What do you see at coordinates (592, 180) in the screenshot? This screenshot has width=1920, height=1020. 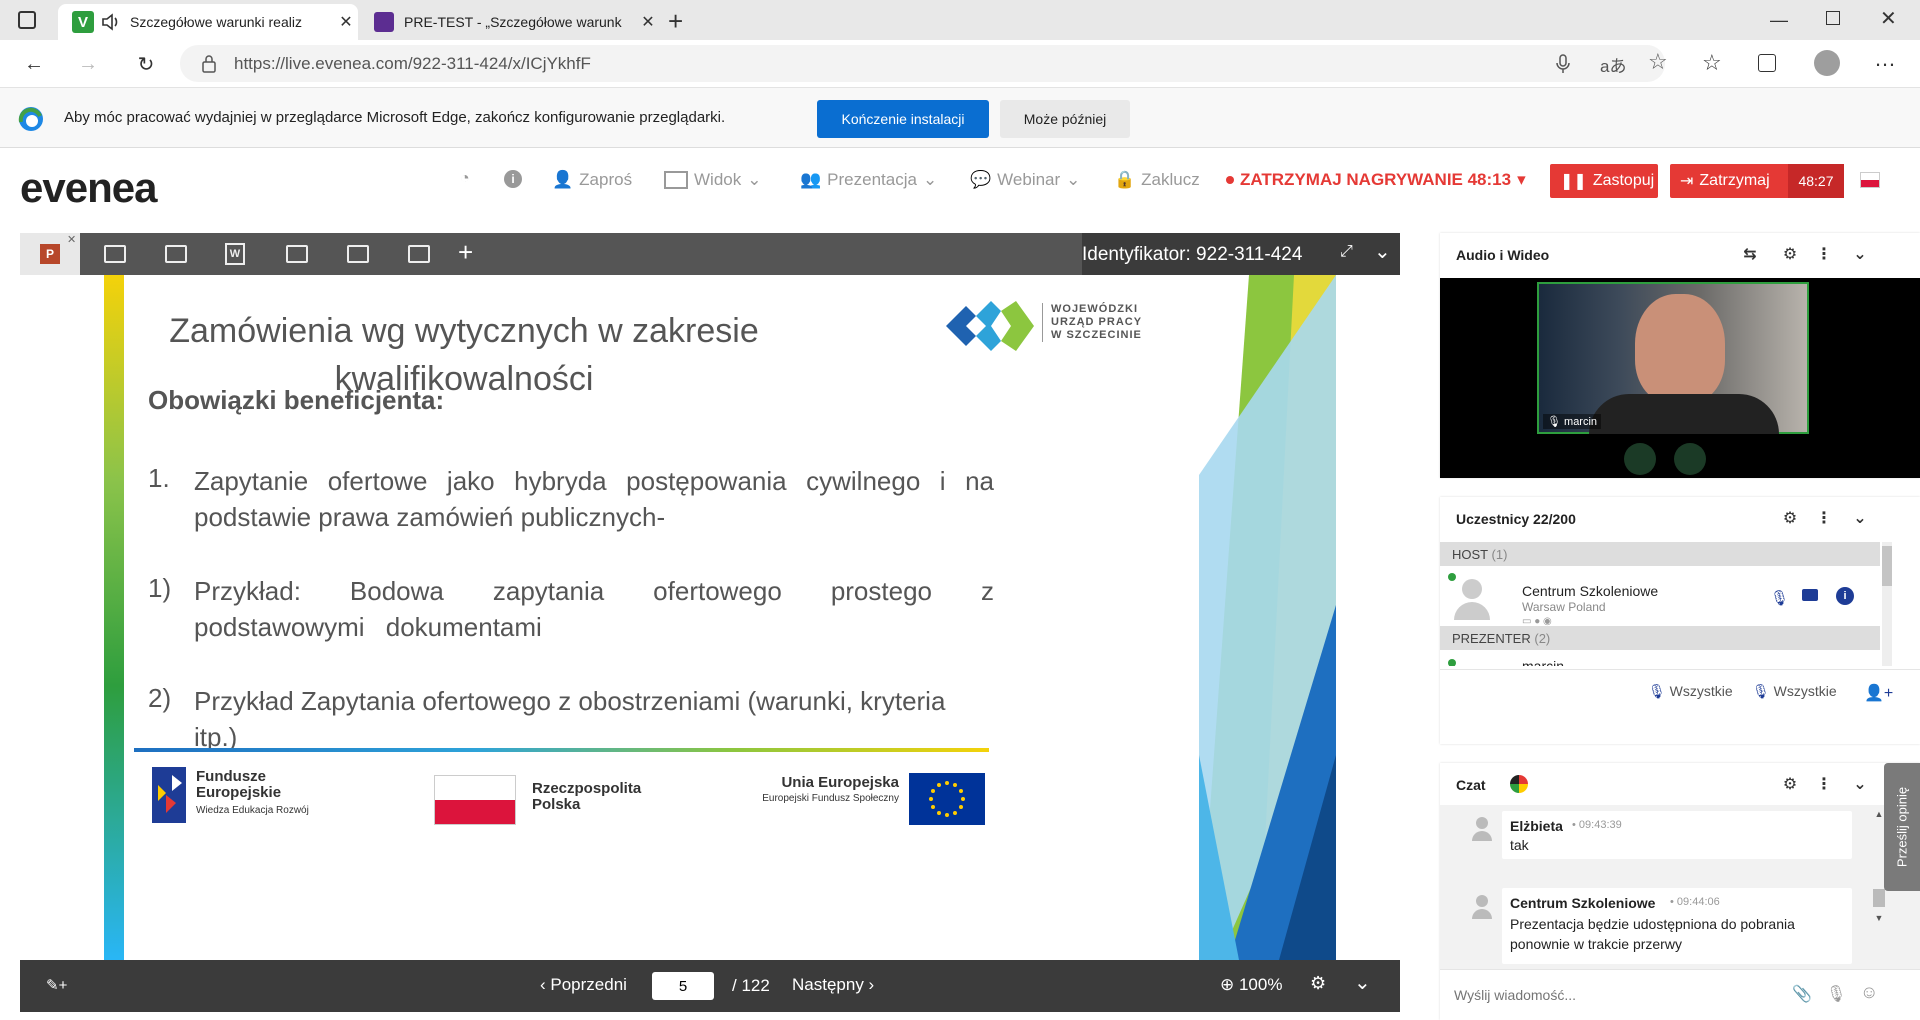 I see `invite-menu: 👤 Zaproś` at bounding box center [592, 180].